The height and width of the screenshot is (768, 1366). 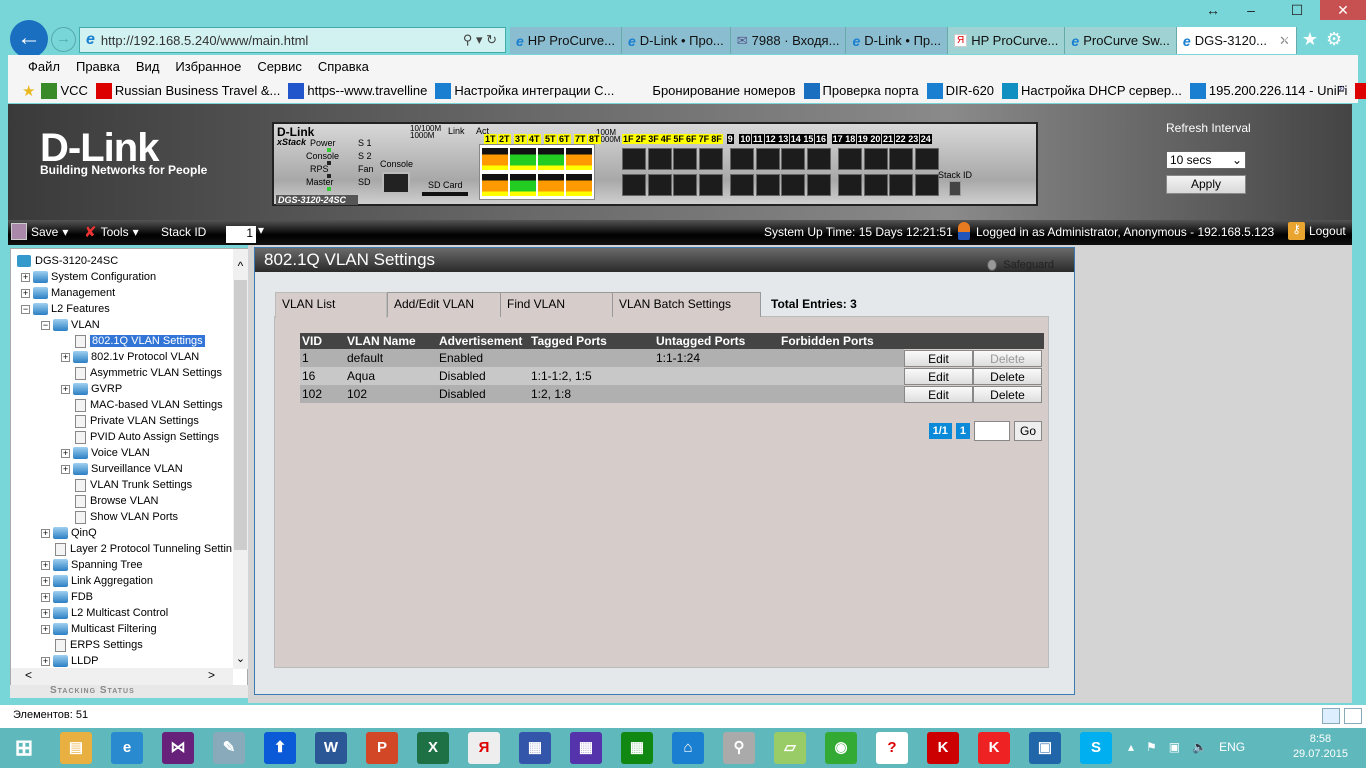 What do you see at coordinates (1341, 87) in the screenshot?
I see `favorites-more-chevron: »` at bounding box center [1341, 87].